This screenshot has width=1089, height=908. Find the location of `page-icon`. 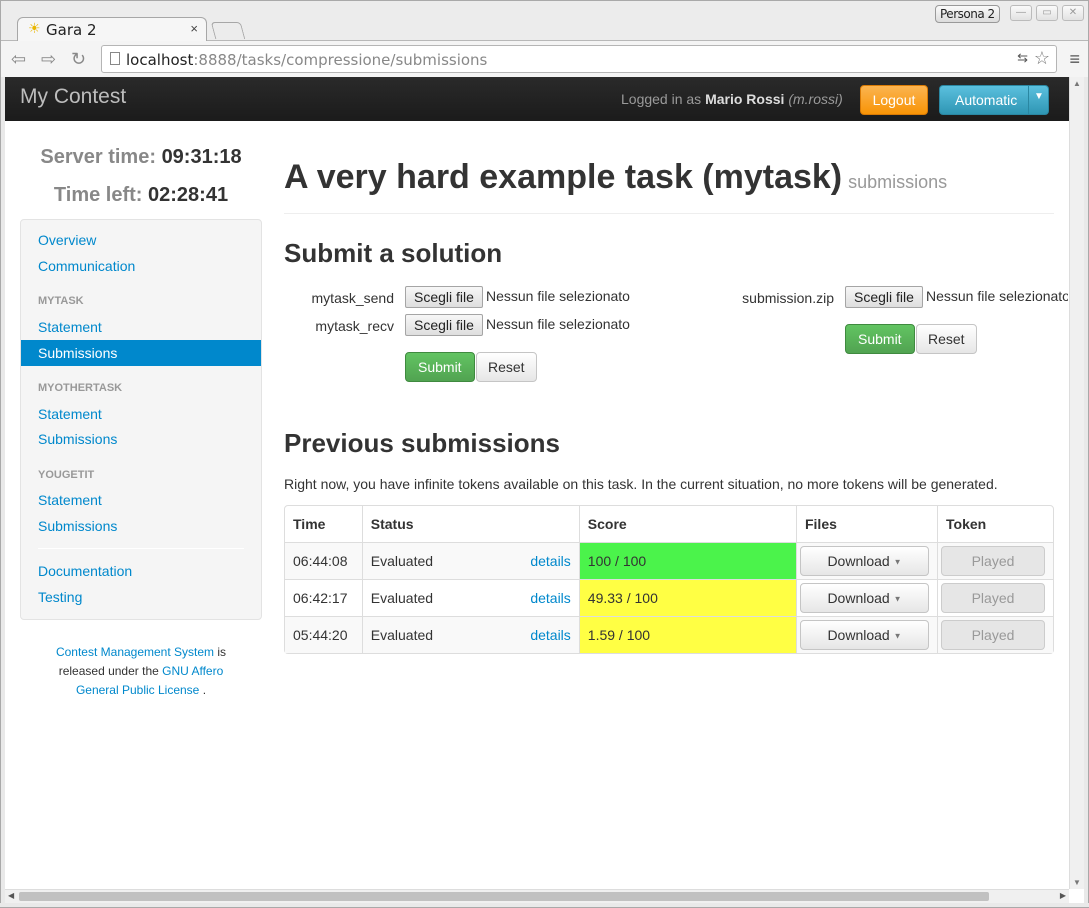

page-icon is located at coordinates (115, 58).